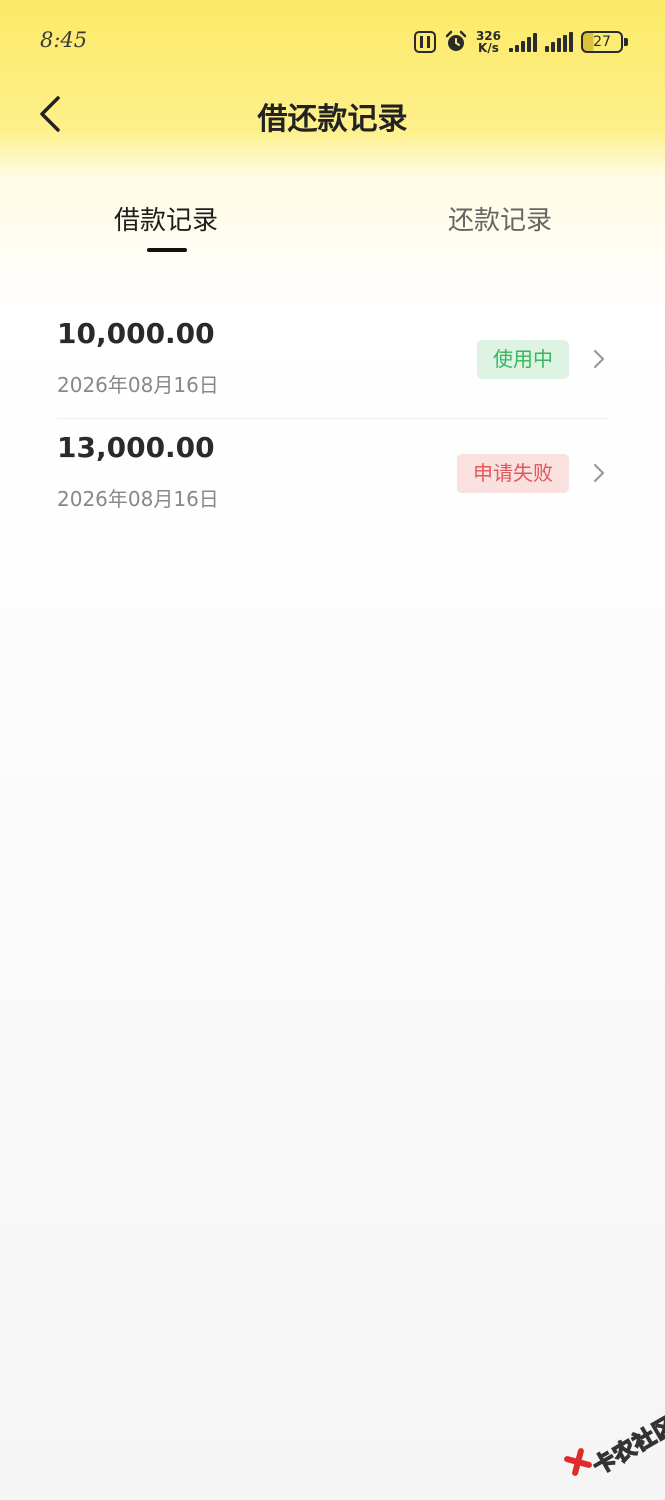 The image size is (665, 1500). I want to click on record-amount: 10,000.00, so click(136, 333).